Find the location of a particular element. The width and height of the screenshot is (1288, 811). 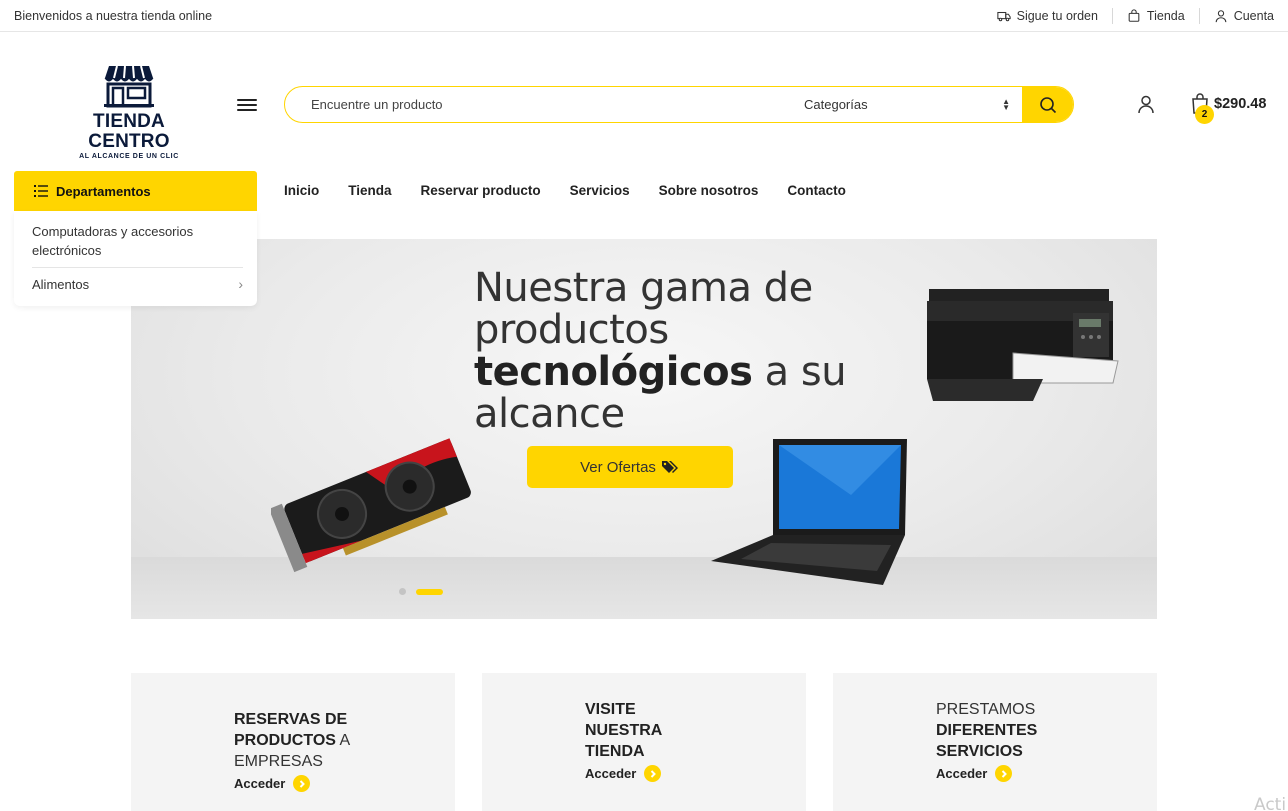

laptop-image is located at coordinates (809, 512).